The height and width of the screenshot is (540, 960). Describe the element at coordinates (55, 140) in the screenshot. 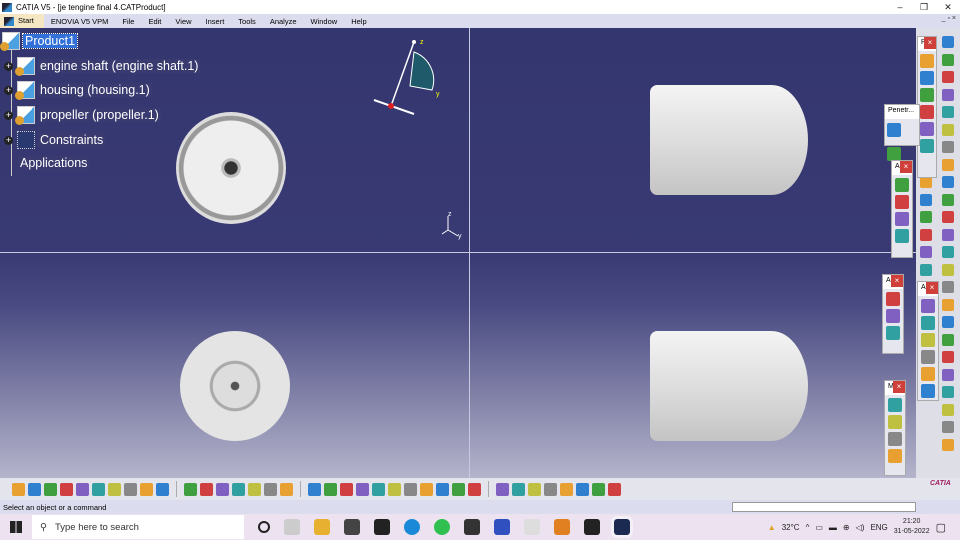

I see `tree-node: + Constraints` at that location.